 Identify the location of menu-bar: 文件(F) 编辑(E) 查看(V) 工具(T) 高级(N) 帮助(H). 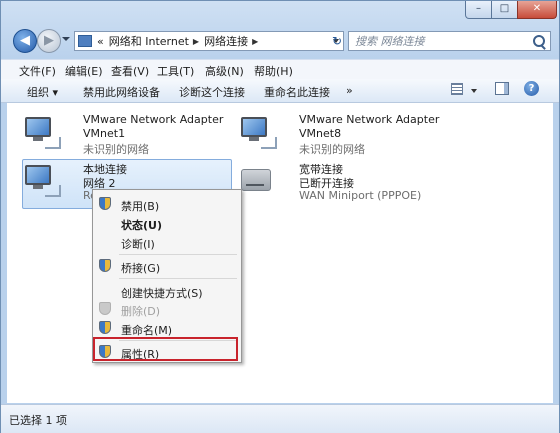
(280, 69).